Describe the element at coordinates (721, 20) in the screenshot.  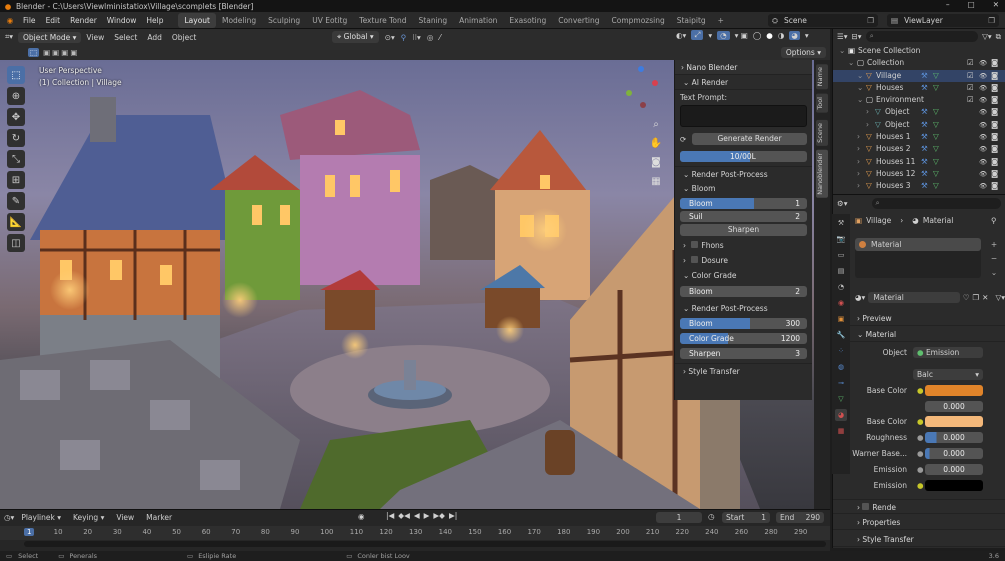
I see `add-workspace-button: +` at that location.